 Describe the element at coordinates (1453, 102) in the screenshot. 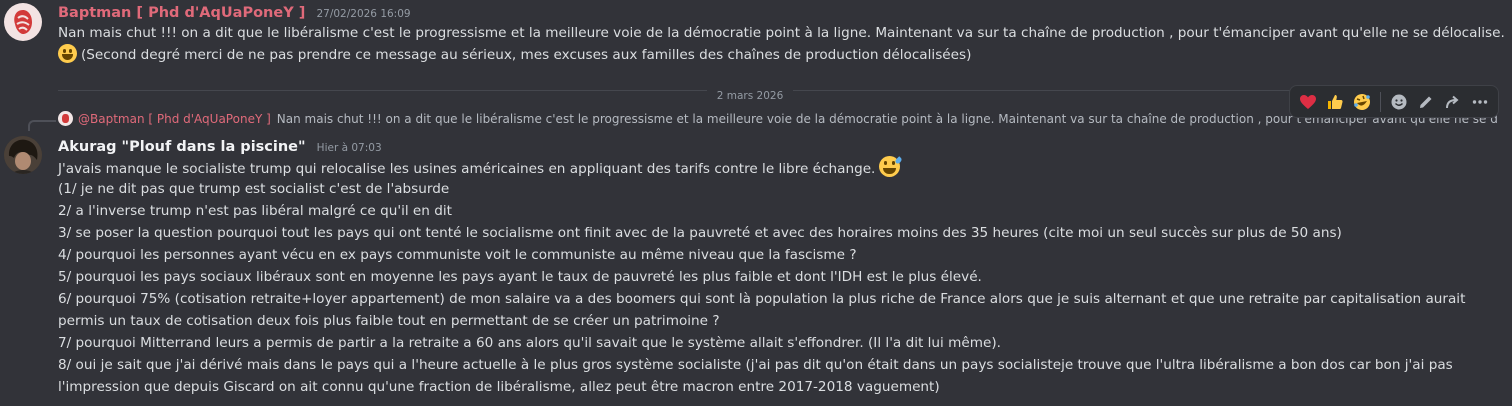

I see `reply-icon` at that location.